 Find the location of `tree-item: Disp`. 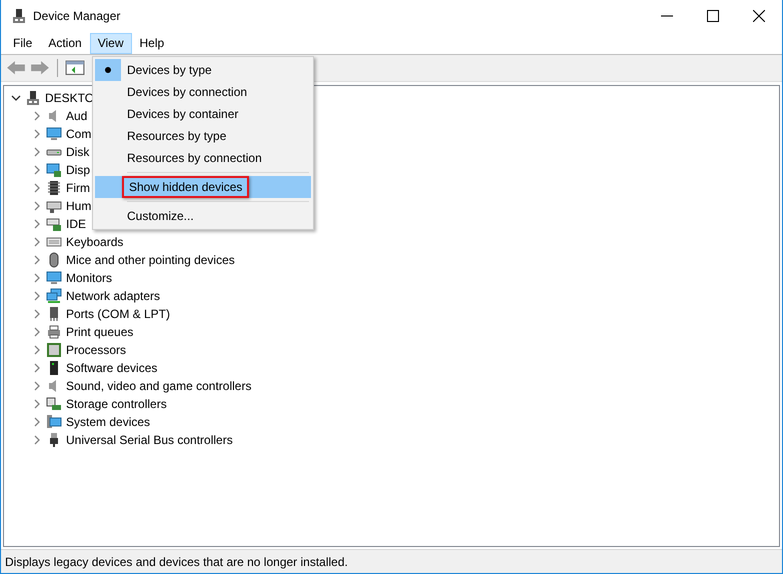

tree-item: Disp is located at coordinates (78, 170).